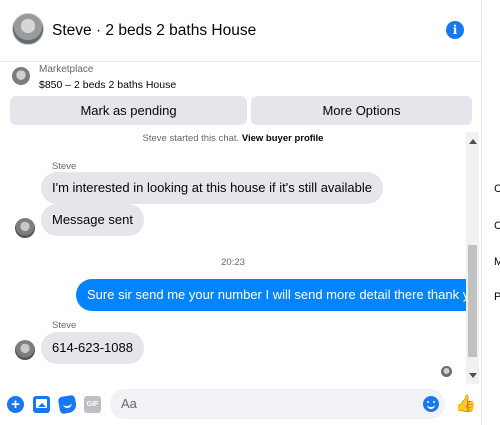  What do you see at coordinates (497, 262) in the screenshot?
I see `sidebar-item-letter: M` at bounding box center [497, 262].